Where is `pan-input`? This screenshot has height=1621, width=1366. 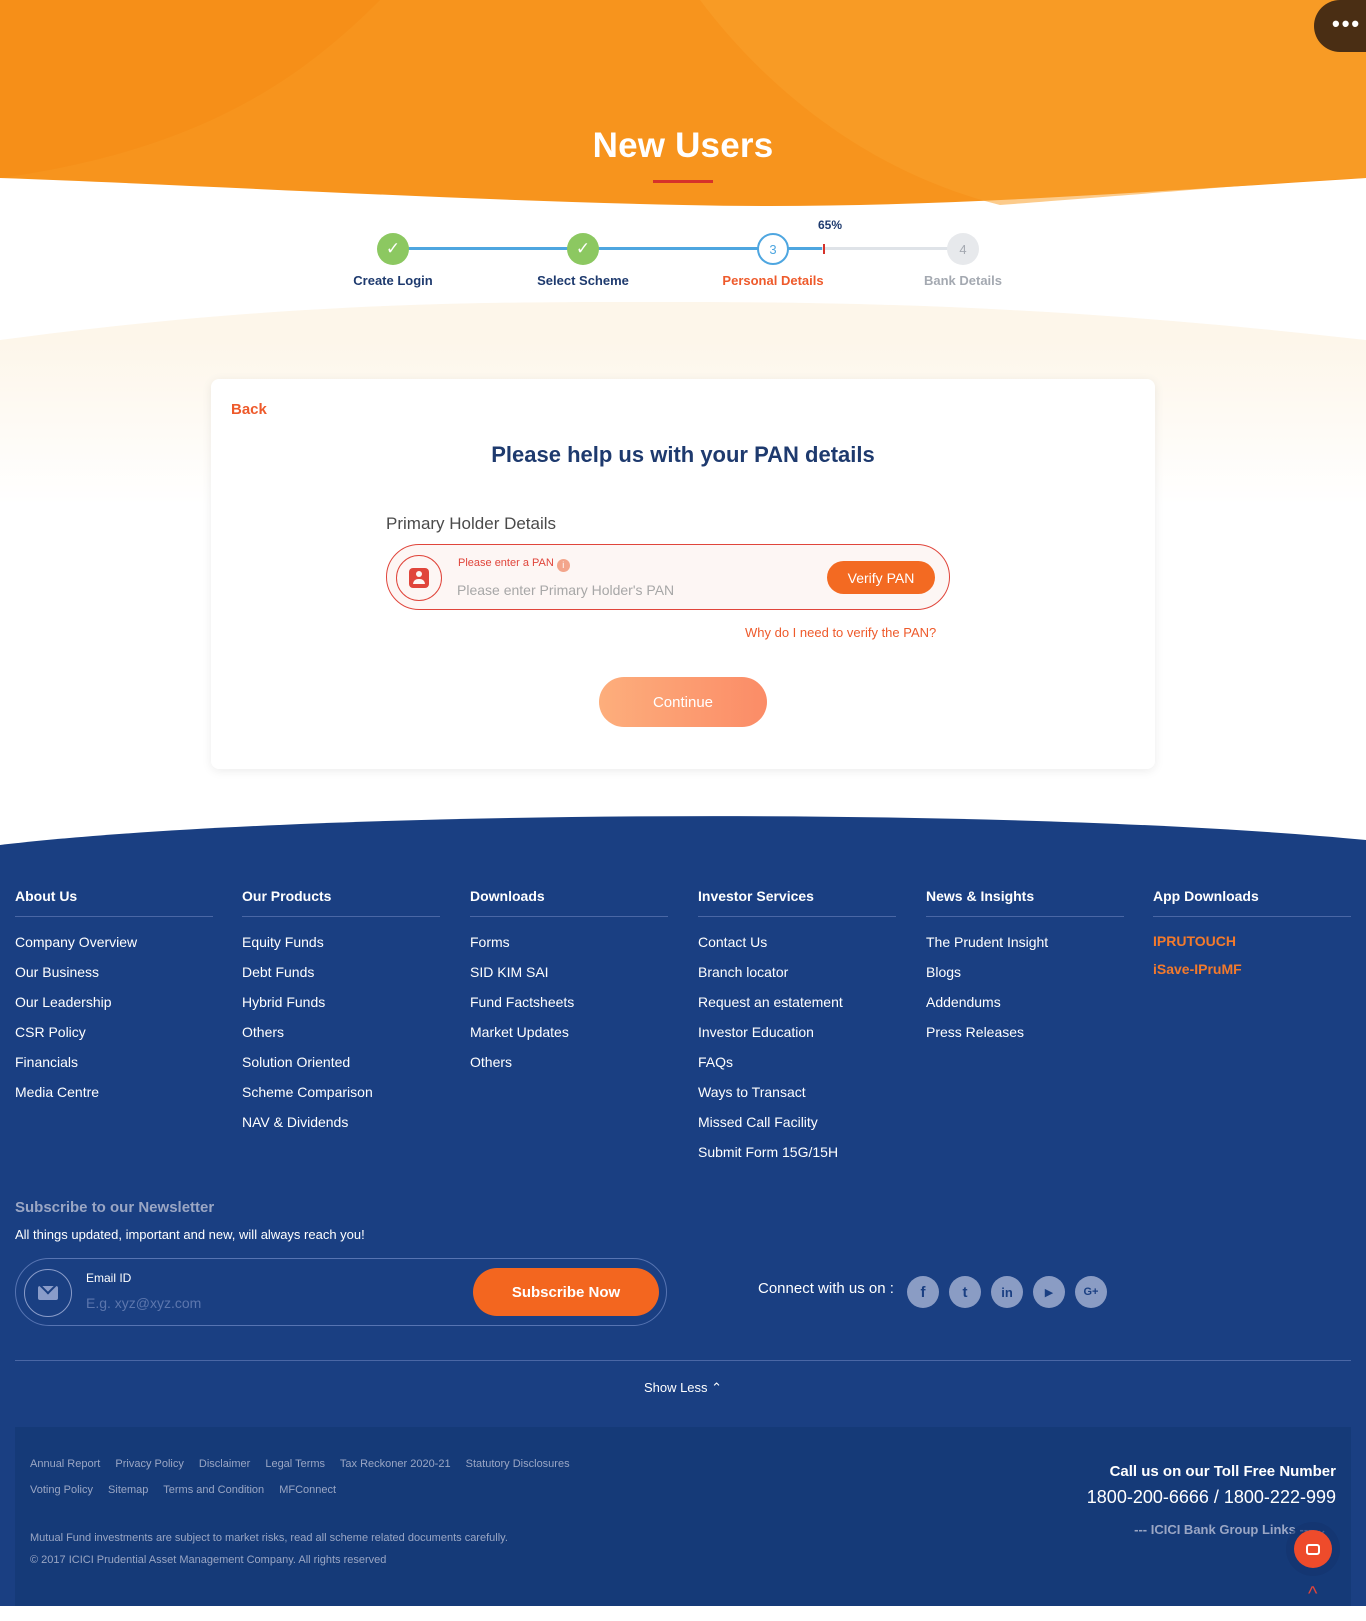
pan-input is located at coordinates (632, 590).